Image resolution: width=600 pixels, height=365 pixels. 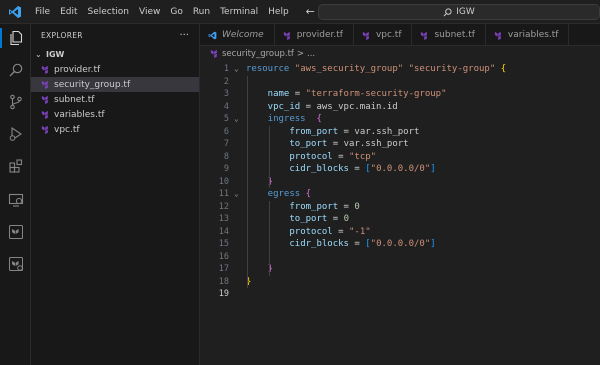 What do you see at coordinates (311, 156) in the screenshot?
I see `code-token: protocol` at bounding box center [311, 156].